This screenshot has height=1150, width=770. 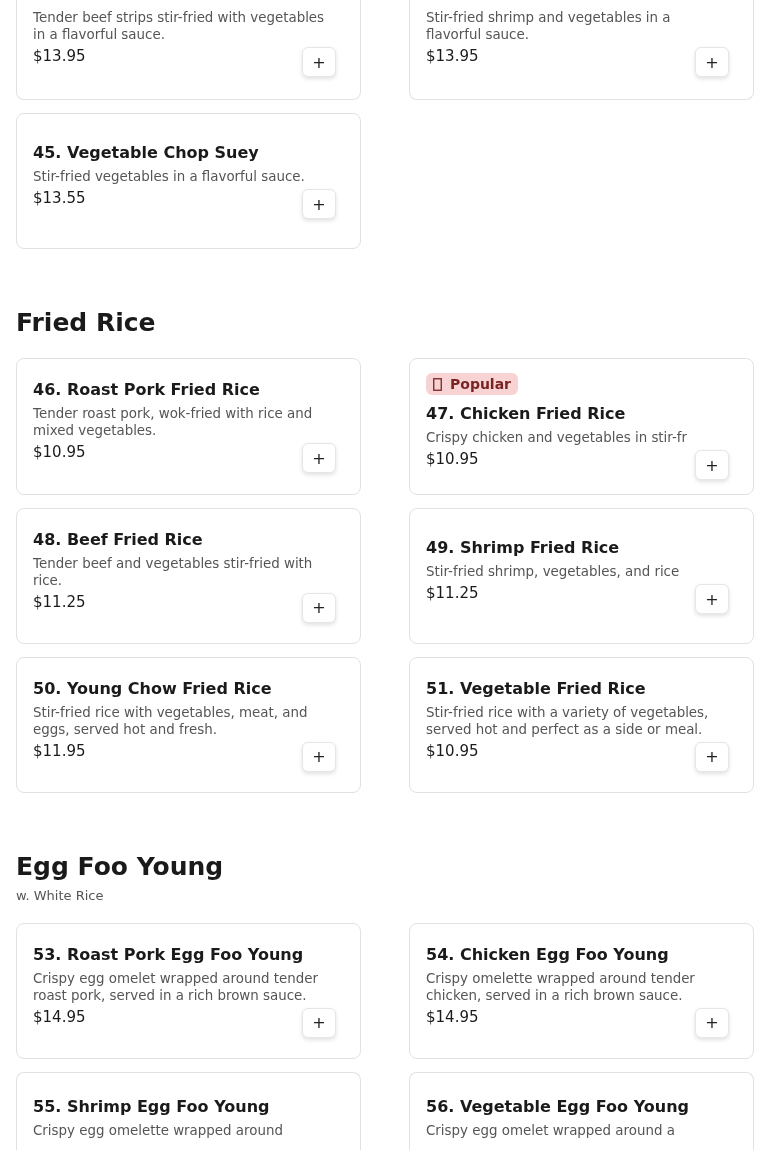 I want to click on item-description: Tender beef and vegetables stir-fried with rice., so click(x=173, y=571).